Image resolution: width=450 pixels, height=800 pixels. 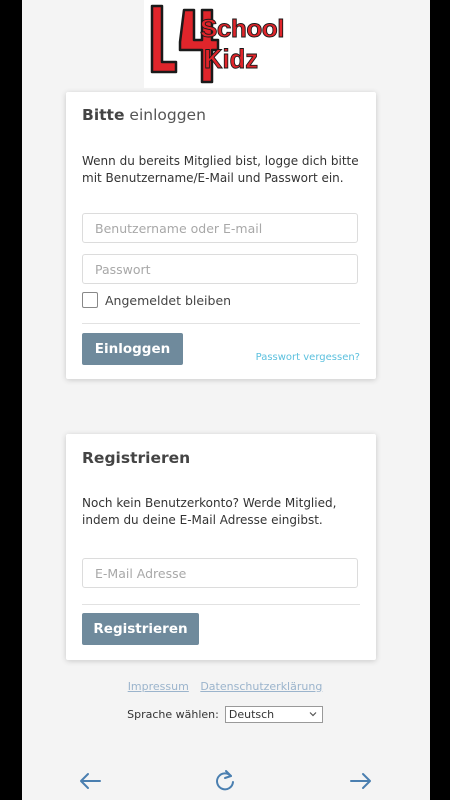 What do you see at coordinates (261, 686) in the screenshot?
I see `privacy-link: Datenschutzerklärung` at bounding box center [261, 686].